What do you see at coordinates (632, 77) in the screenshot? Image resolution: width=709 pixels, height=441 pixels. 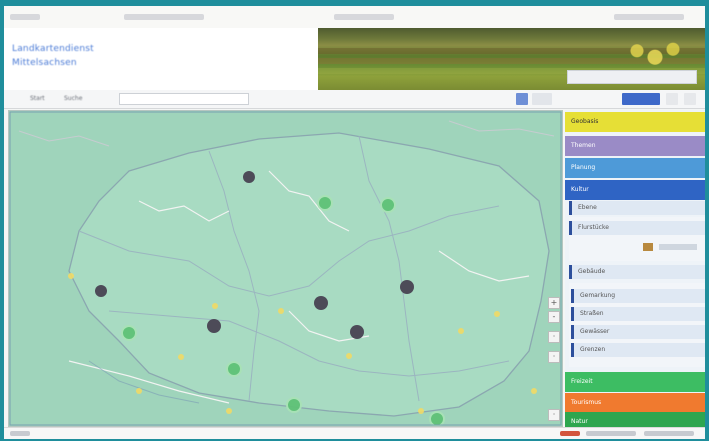 I see `language-select` at bounding box center [632, 77].